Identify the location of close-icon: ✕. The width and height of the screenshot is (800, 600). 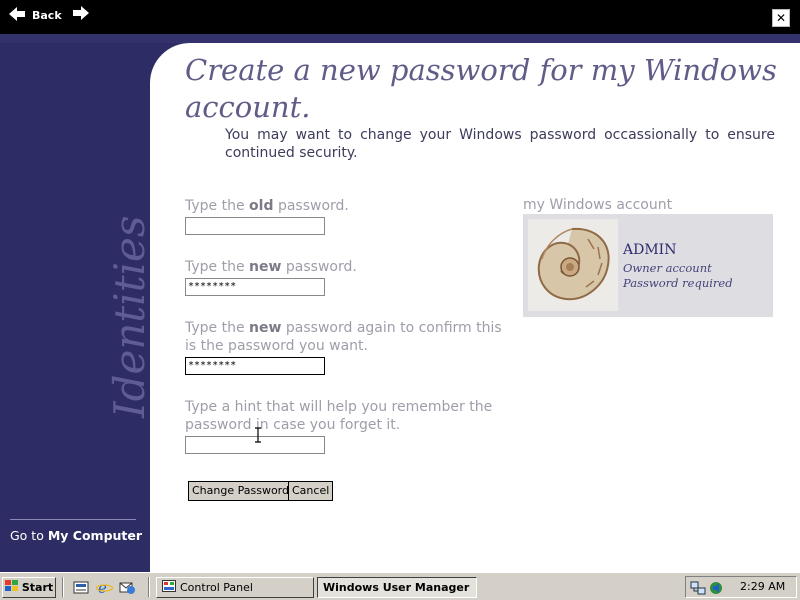
(781, 18).